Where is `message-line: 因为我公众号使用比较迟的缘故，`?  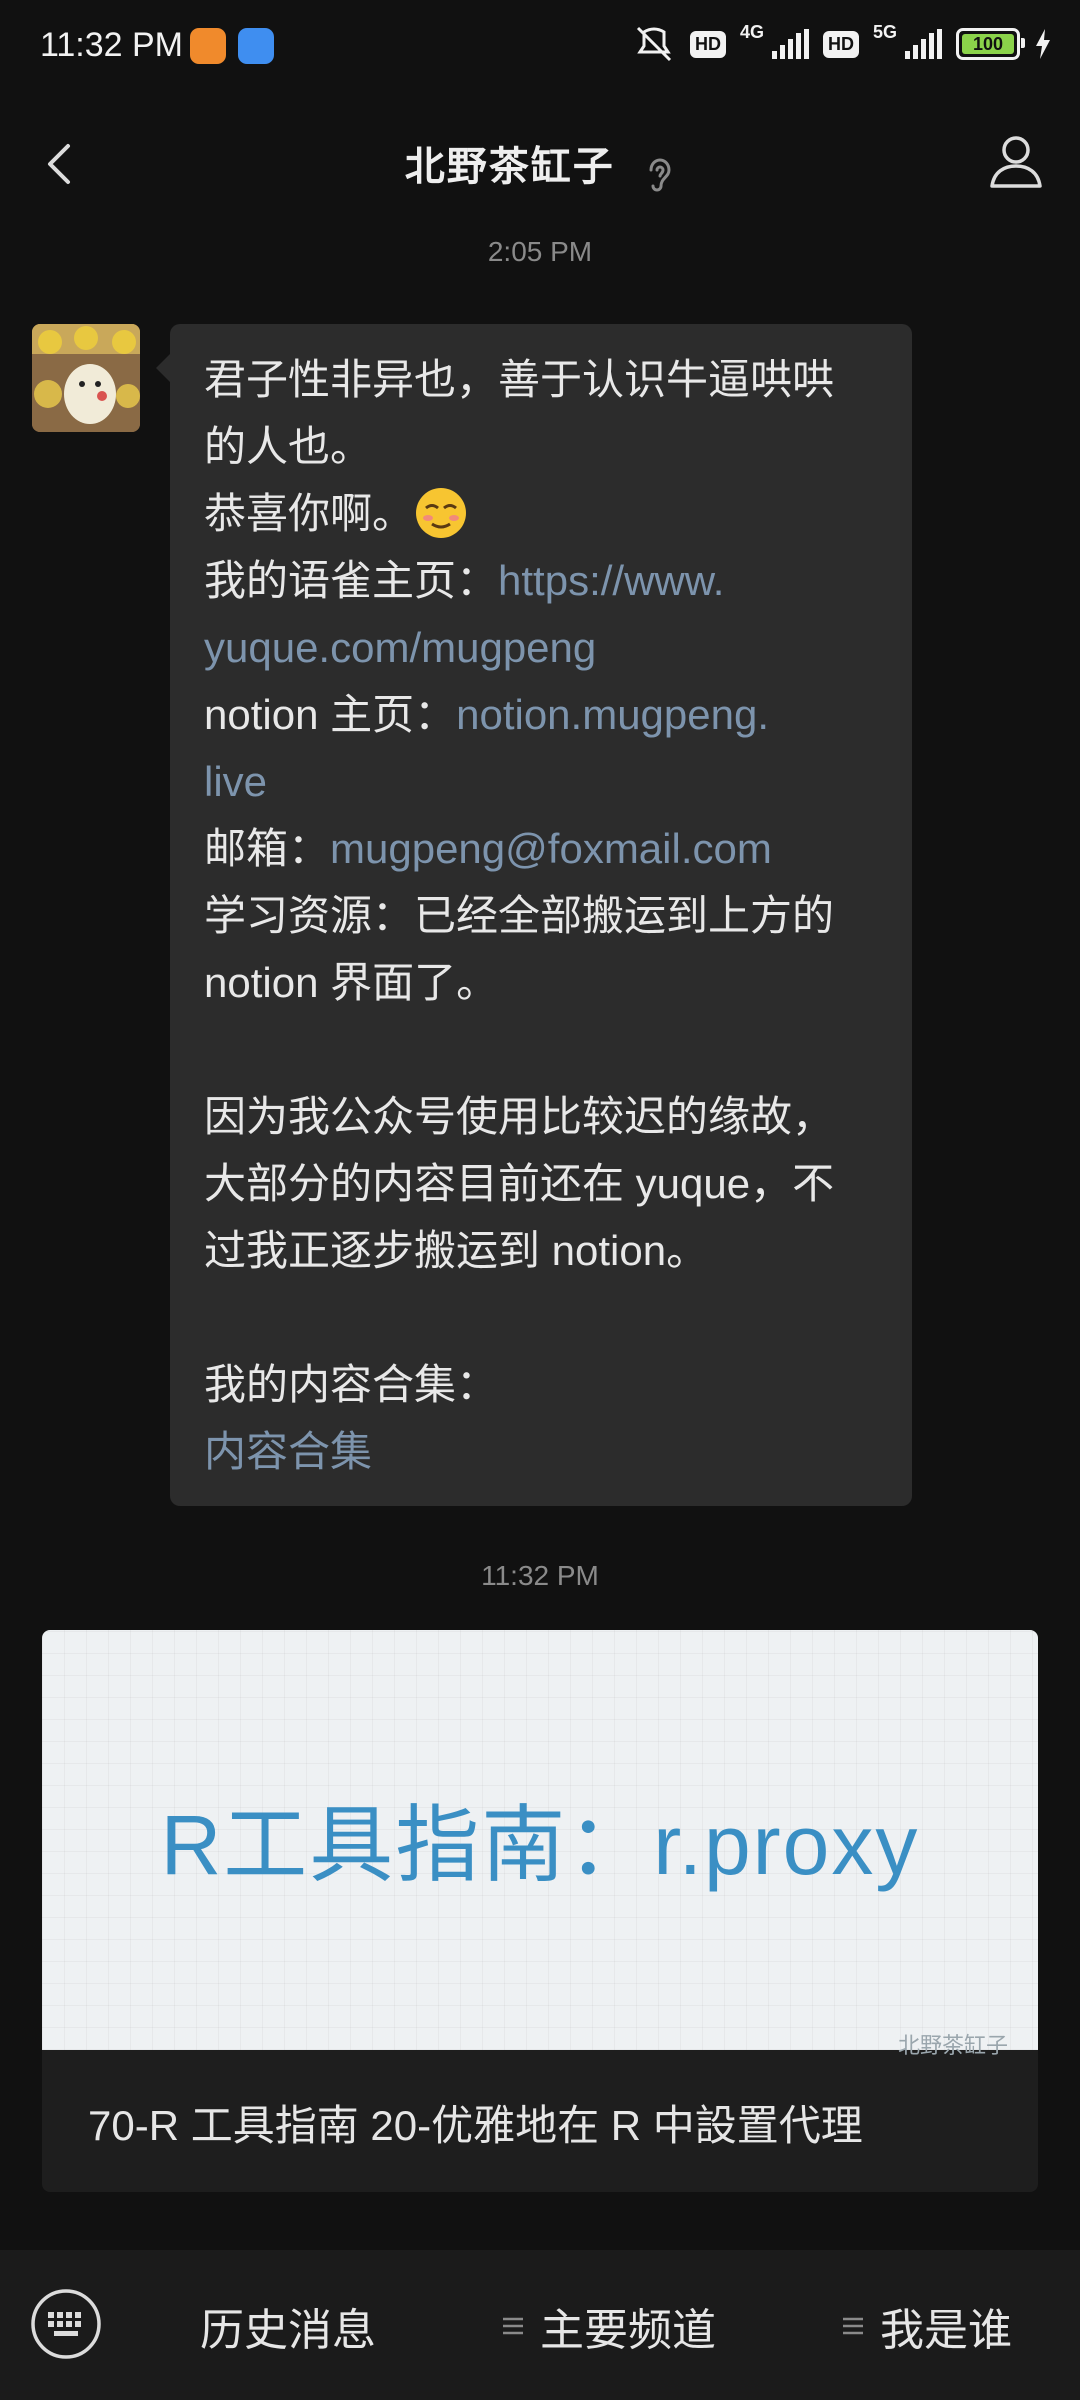 message-line: 因为我公众号使用比较迟的缘故， is located at coordinates (519, 1116).